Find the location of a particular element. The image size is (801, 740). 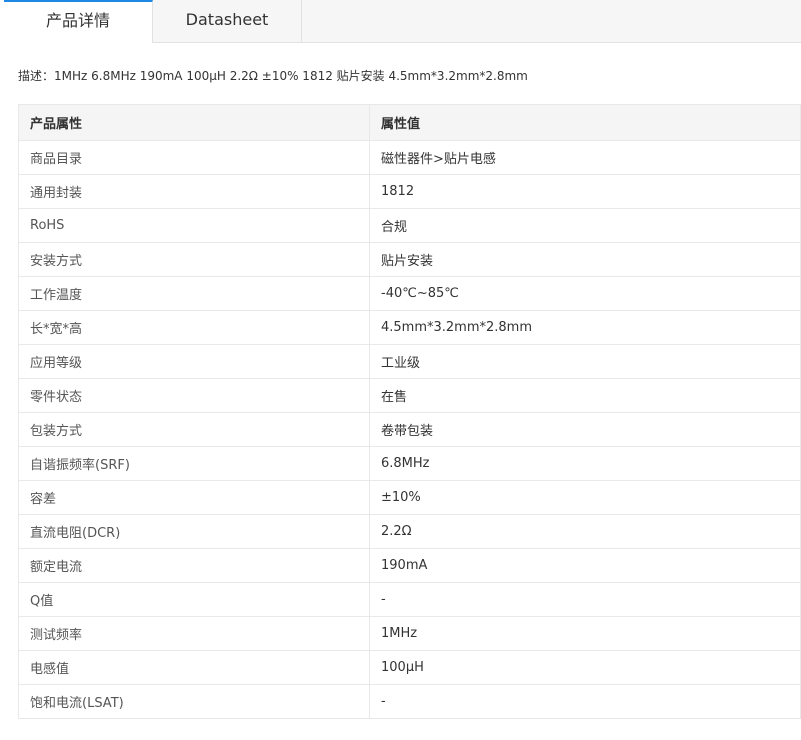

table-row: 直流电阻(DCR) 2.2Ω is located at coordinates (409, 531).